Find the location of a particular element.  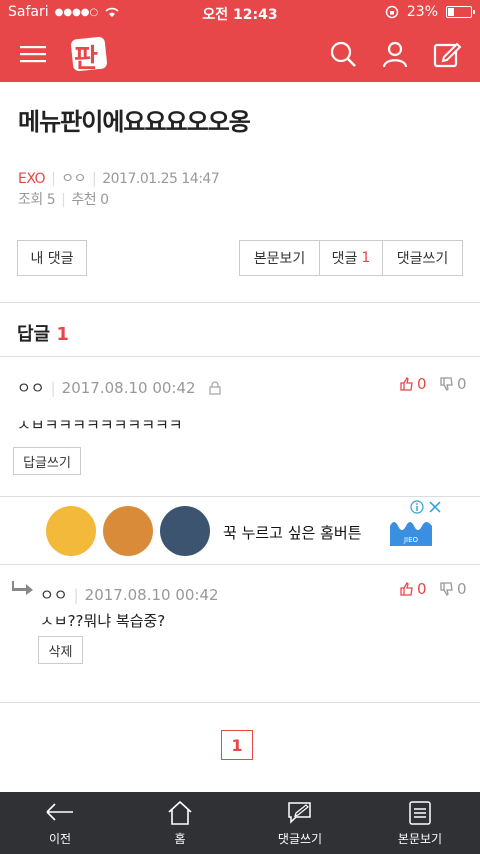

write-comment-label: 댓글쓰기 is located at coordinates (422, 259).